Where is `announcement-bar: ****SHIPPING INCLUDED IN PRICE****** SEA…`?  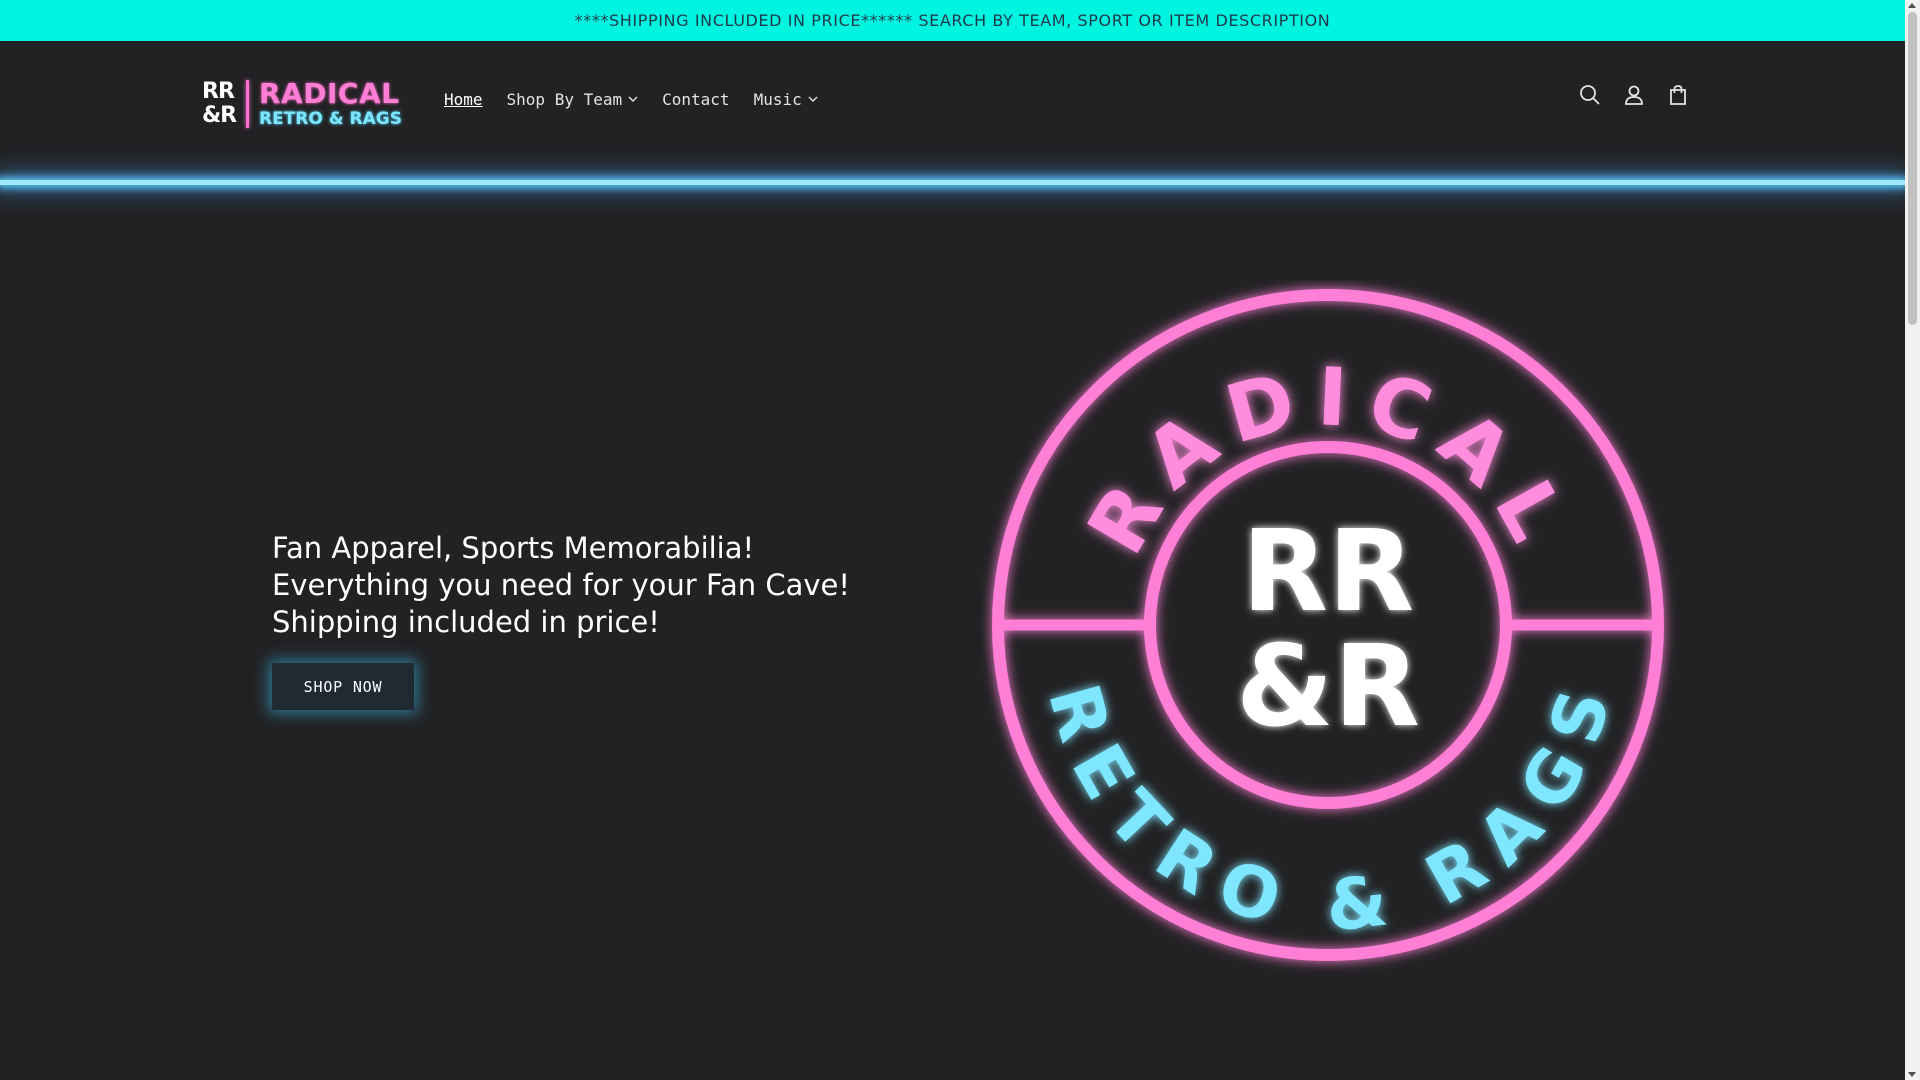
announcement-bar: ****SHIPPING INCLUDED IN PRICE****** SEA… is located at coordinates (952, 20).